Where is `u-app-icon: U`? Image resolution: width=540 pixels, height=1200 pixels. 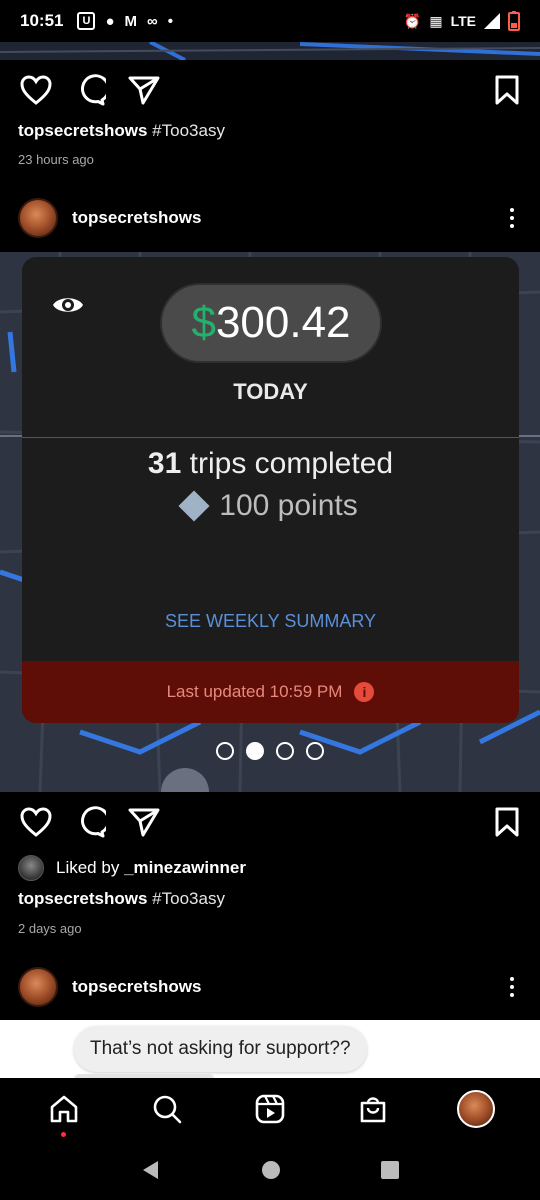 u-app-icon: U is located at coordinates (86, 21).